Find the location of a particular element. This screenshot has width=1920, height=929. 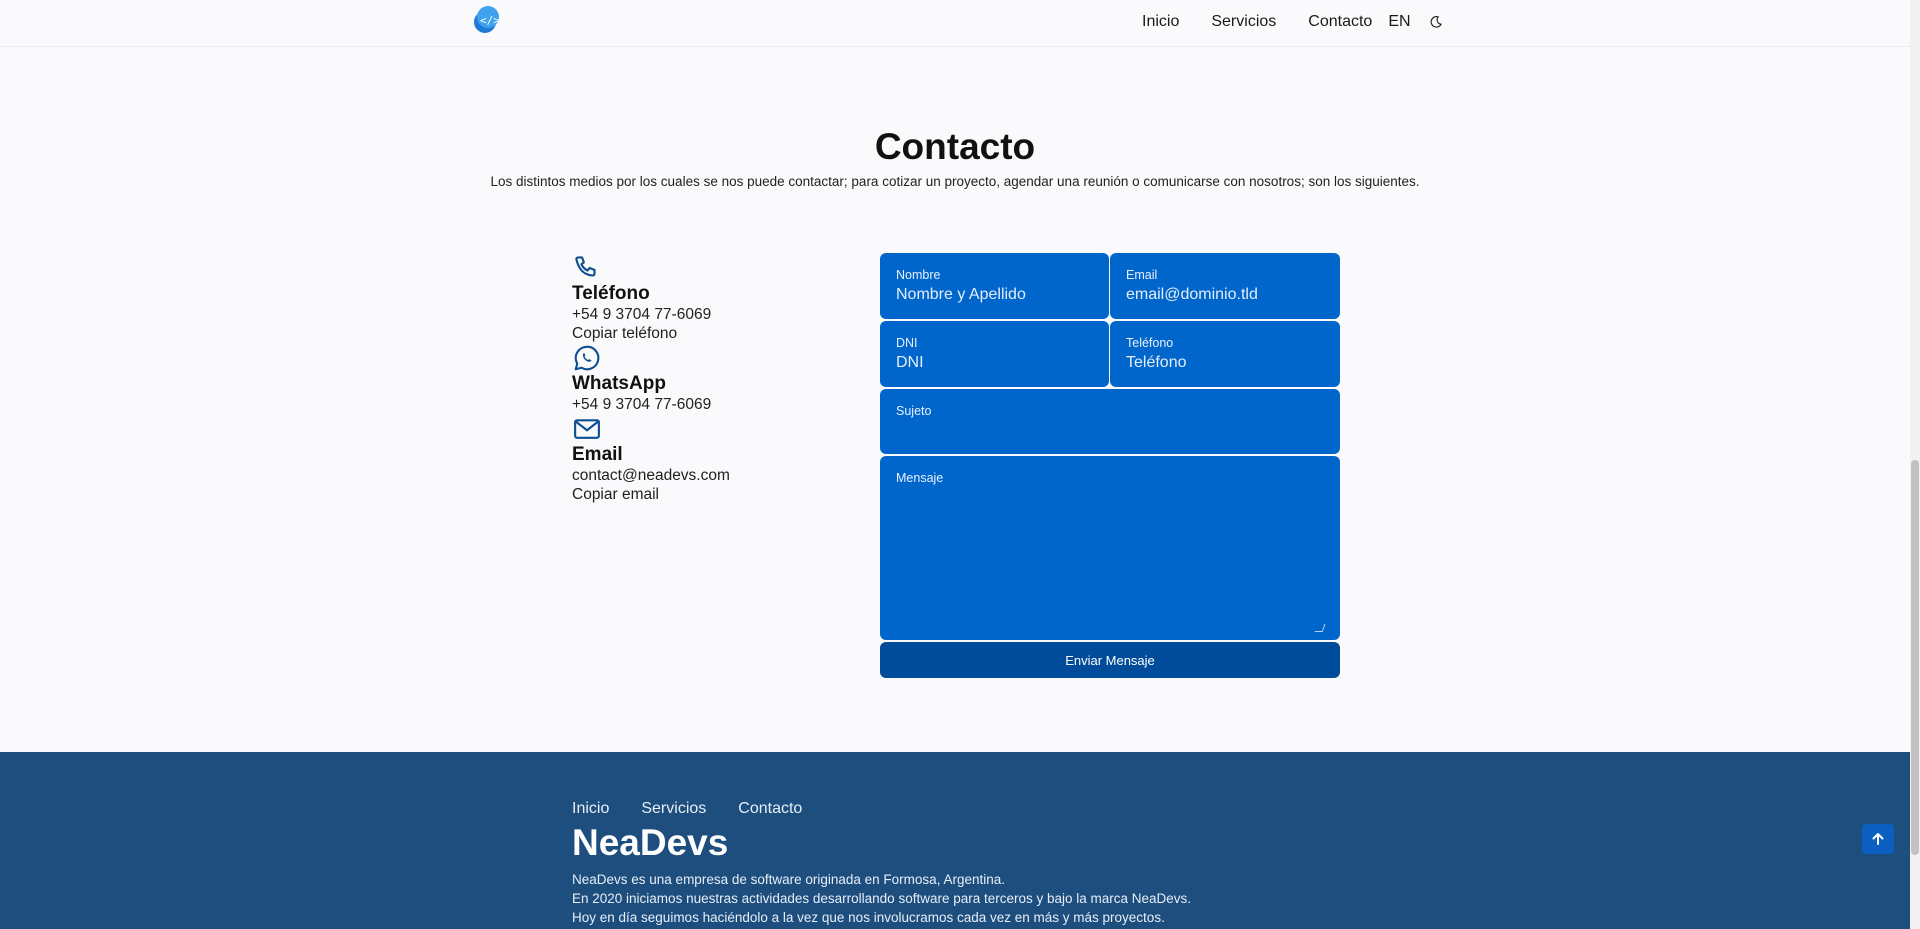

phone-heading: Teléfono is located at coordinates (611, 293).